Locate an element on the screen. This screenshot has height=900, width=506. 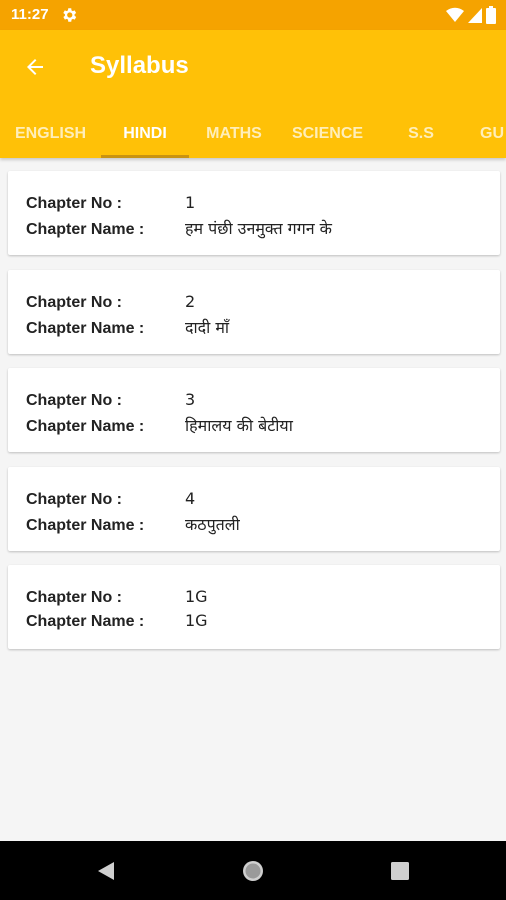
back-arrow-icon is located at coordinates (35, 67).